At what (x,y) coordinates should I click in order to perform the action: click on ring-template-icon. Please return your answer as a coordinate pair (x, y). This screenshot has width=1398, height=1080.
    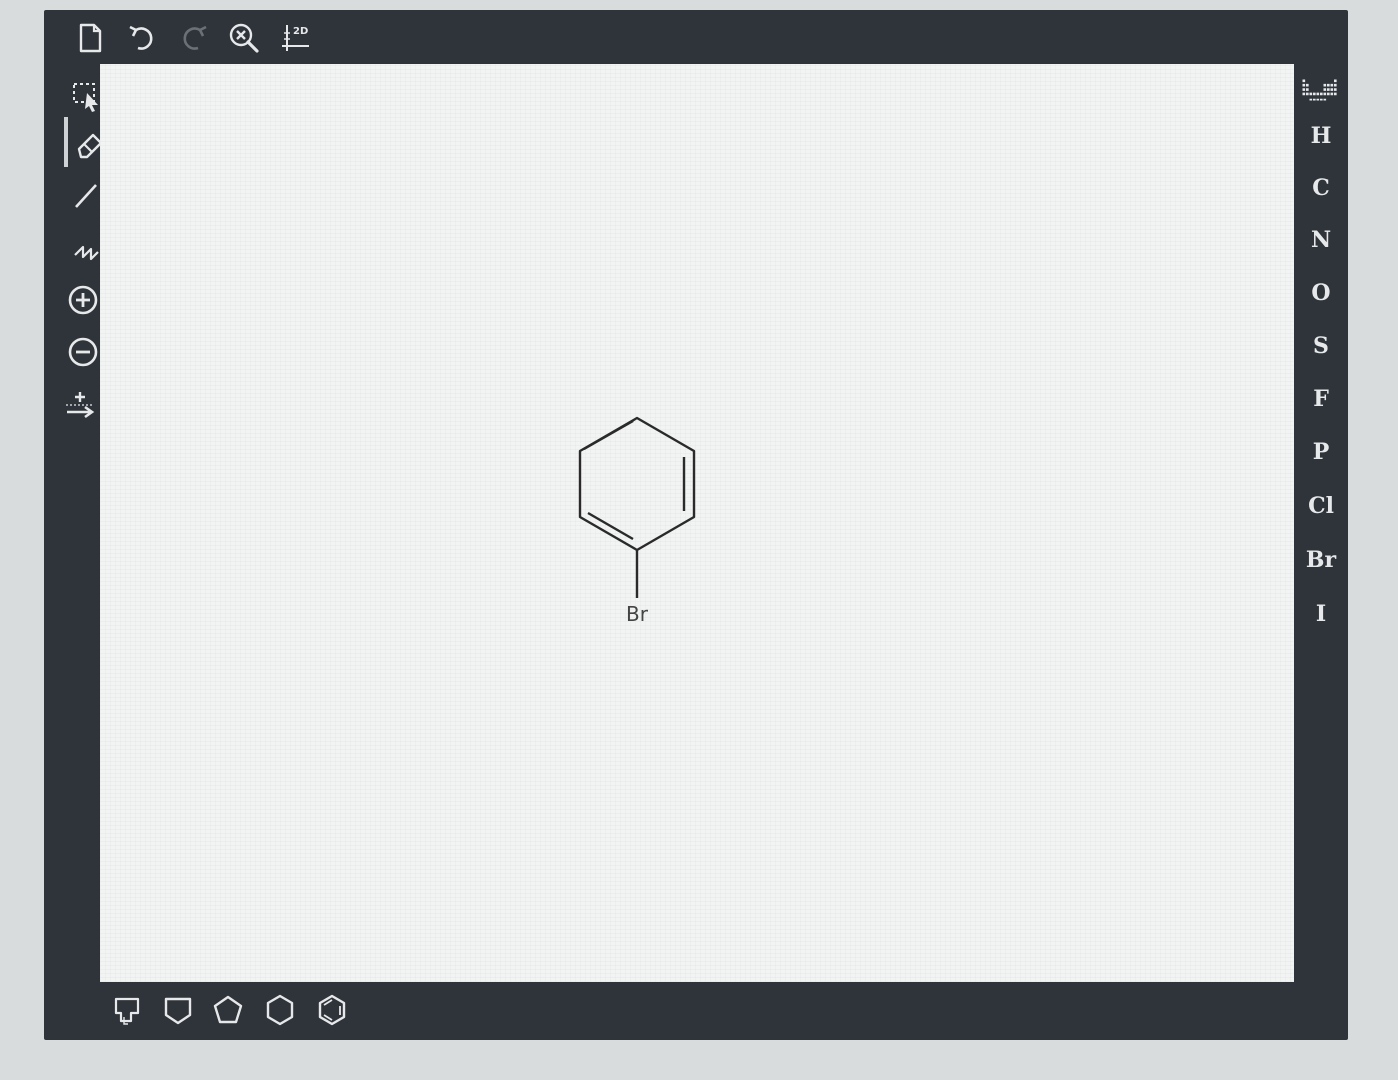
    Looking at the image, I should click on (127, 1011).